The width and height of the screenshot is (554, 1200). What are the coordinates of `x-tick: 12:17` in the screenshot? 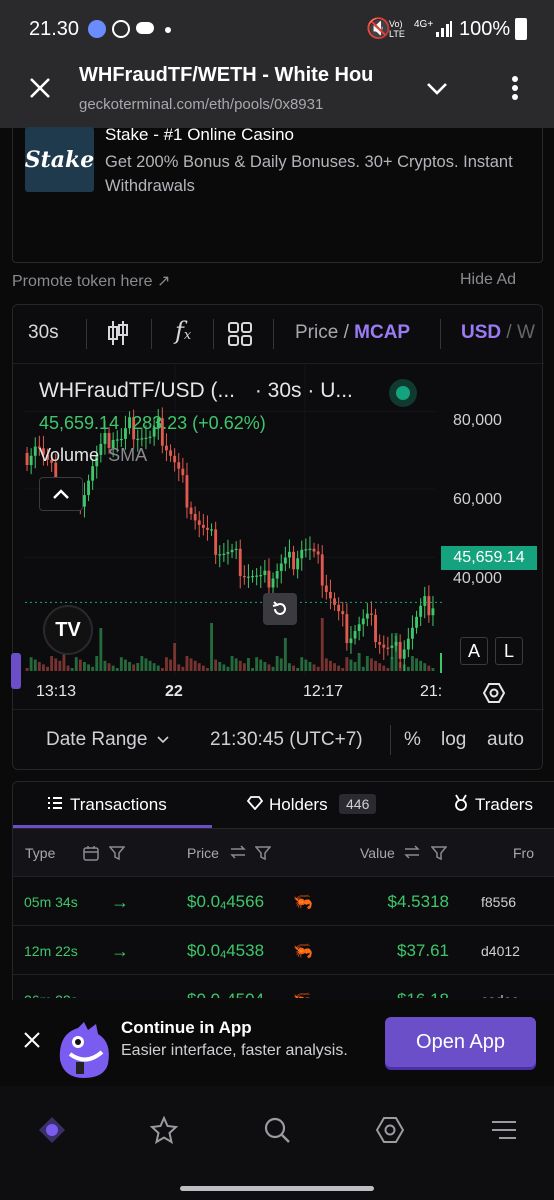 It's located at (323, 691).